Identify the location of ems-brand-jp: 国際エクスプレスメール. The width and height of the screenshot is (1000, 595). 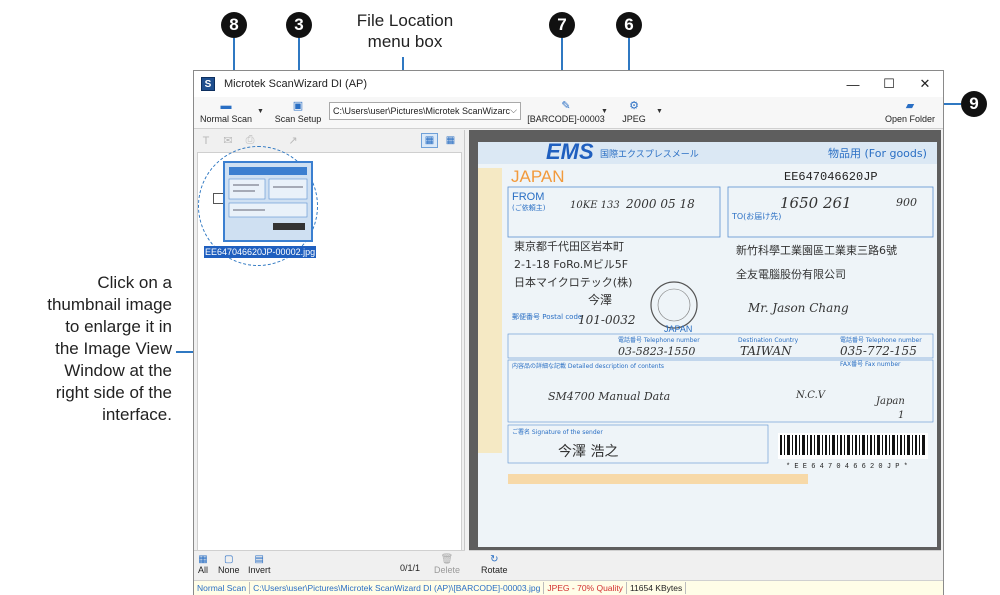
(649, 154).